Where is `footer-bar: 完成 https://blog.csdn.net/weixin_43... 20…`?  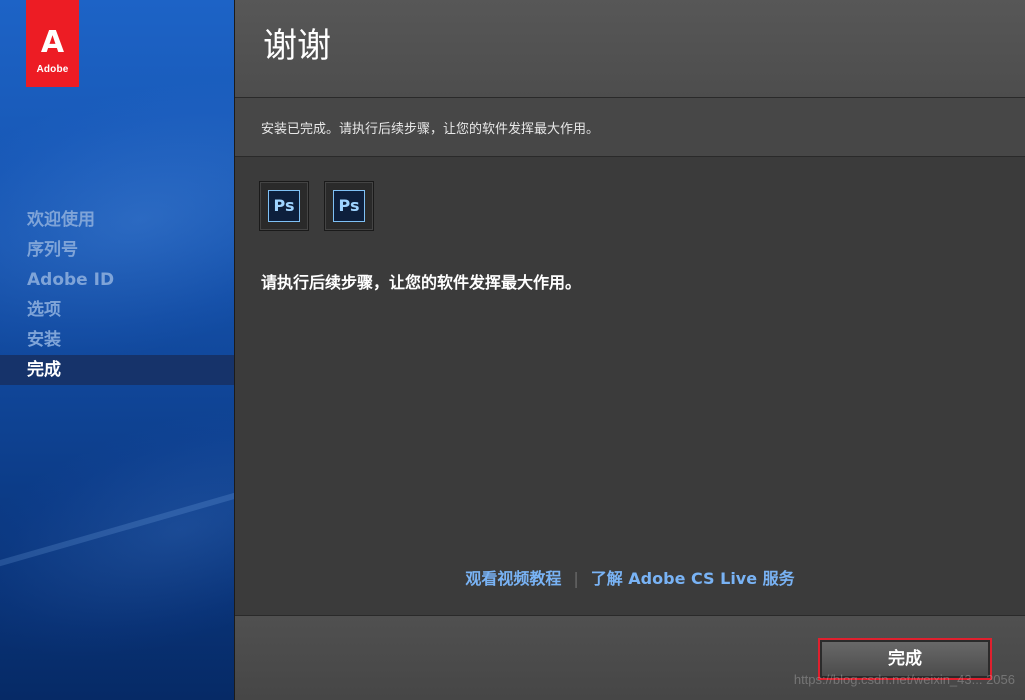 footer-bar: 完成 https://blog.csdn.net/weixin_43... 20… is located at coordinates (630, 658).